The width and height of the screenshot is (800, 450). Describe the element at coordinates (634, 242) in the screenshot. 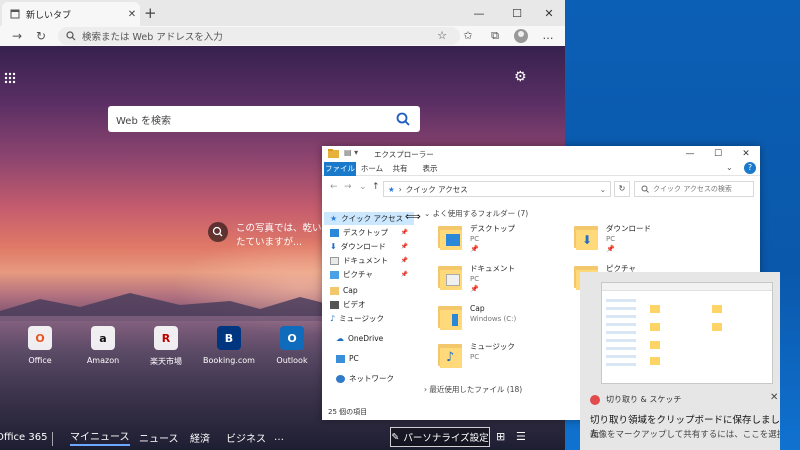

I see `folder-downloads: ⬇ ダウンロード PC 📌` at that location.